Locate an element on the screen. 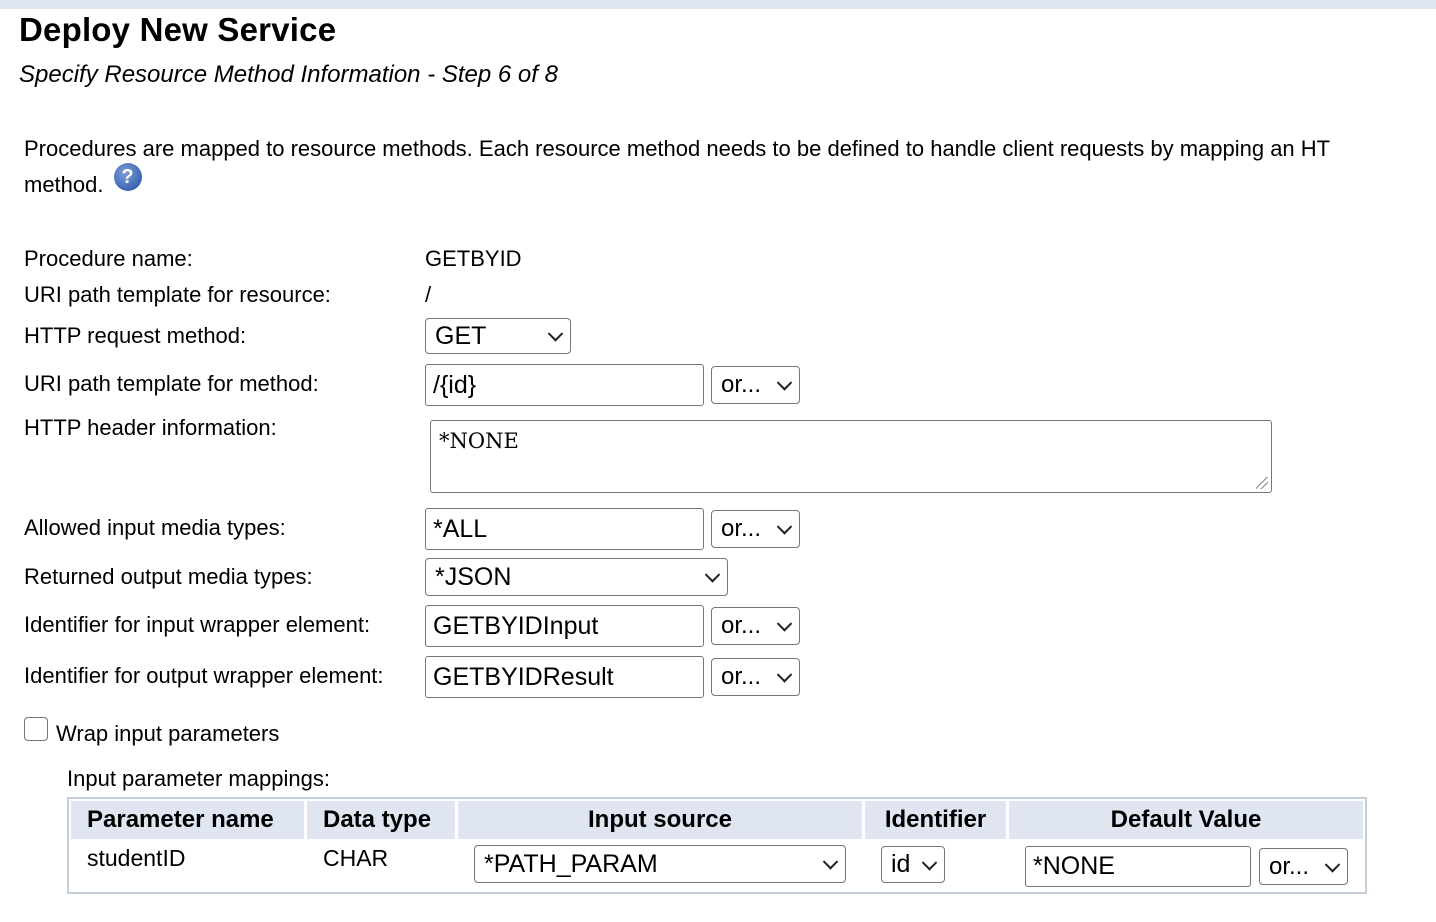  input-media-input: *ALL is located at coordinates (564, 529).